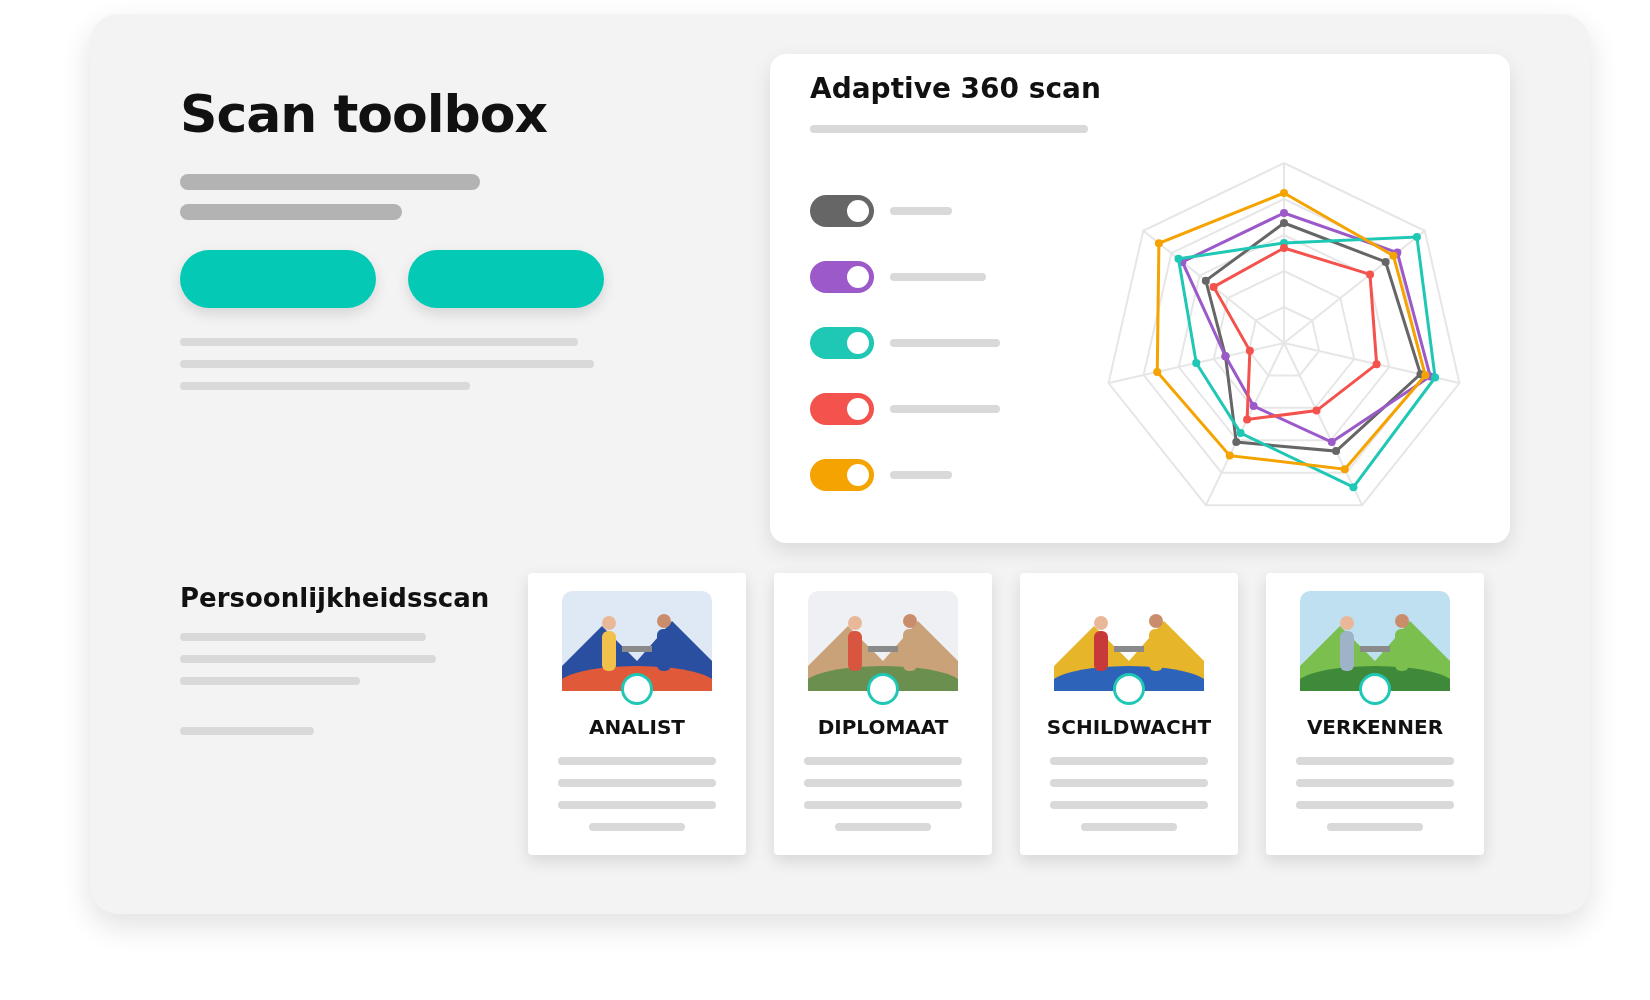 Image resolution: width=1650 pixels, height=1000 pixels. I want to click on persona-card: VERKENNER, so click(1375, 714).